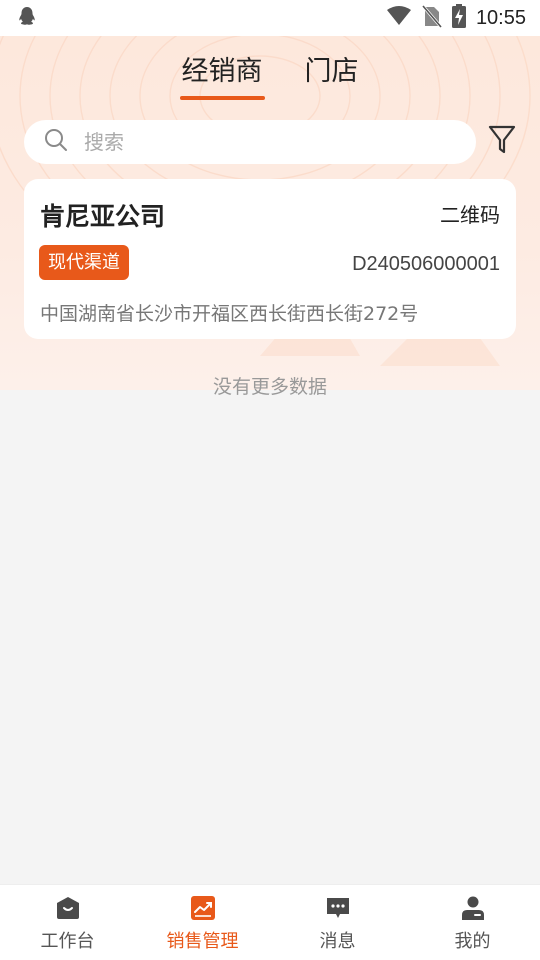 The image size is (540, 960). I want to click on nav-messages-label: 消息, so click(337, 941).